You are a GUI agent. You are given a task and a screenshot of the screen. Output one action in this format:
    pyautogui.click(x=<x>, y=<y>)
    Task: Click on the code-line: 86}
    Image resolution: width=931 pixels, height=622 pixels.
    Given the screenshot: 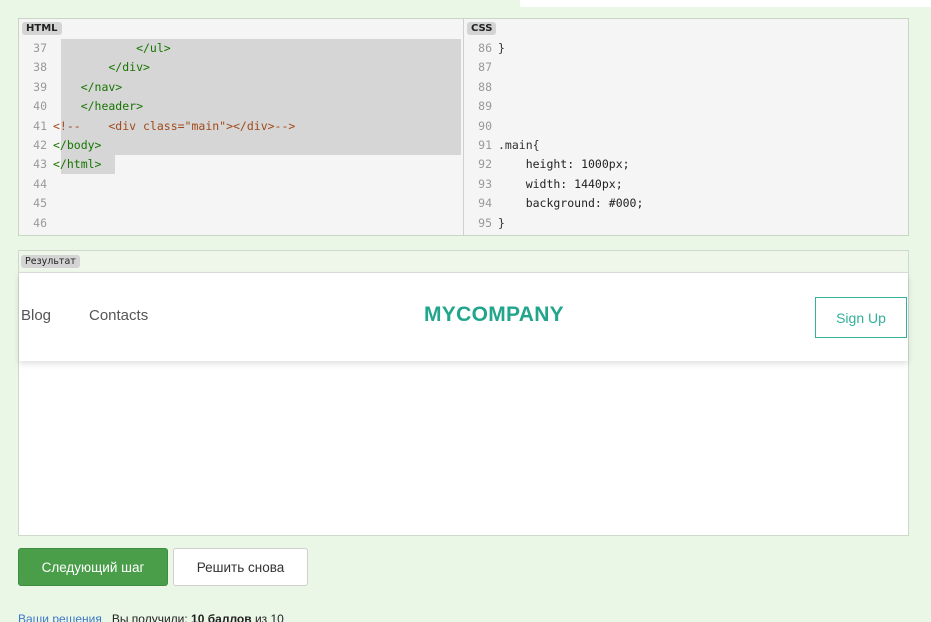 What is the action you would take?
    pyautogui.click(x=491, y=48)
    